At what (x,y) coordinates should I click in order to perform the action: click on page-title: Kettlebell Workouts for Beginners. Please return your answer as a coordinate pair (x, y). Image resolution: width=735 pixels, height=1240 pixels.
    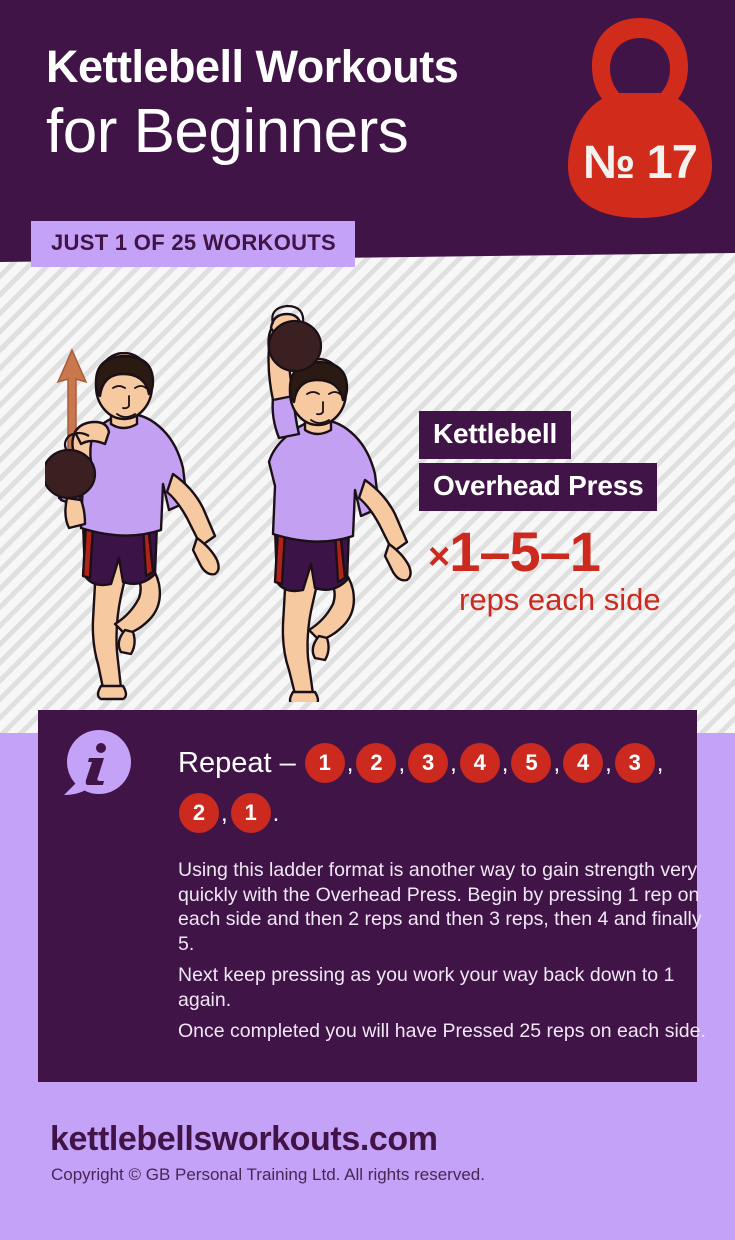
    Looking at the image, I should click on (252, 103).